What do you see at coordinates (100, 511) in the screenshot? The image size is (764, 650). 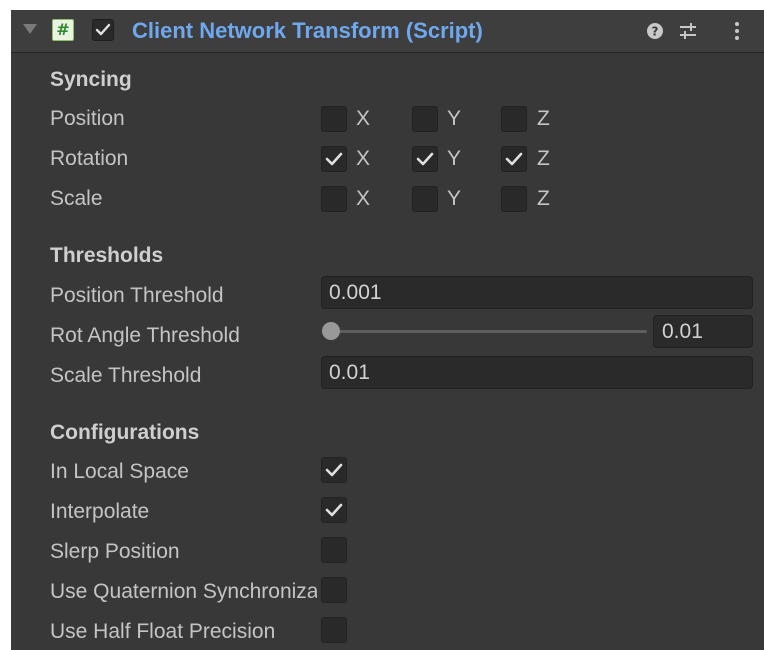 I see `interpolate-label: Interpolate` at bounding box center [100, 511].